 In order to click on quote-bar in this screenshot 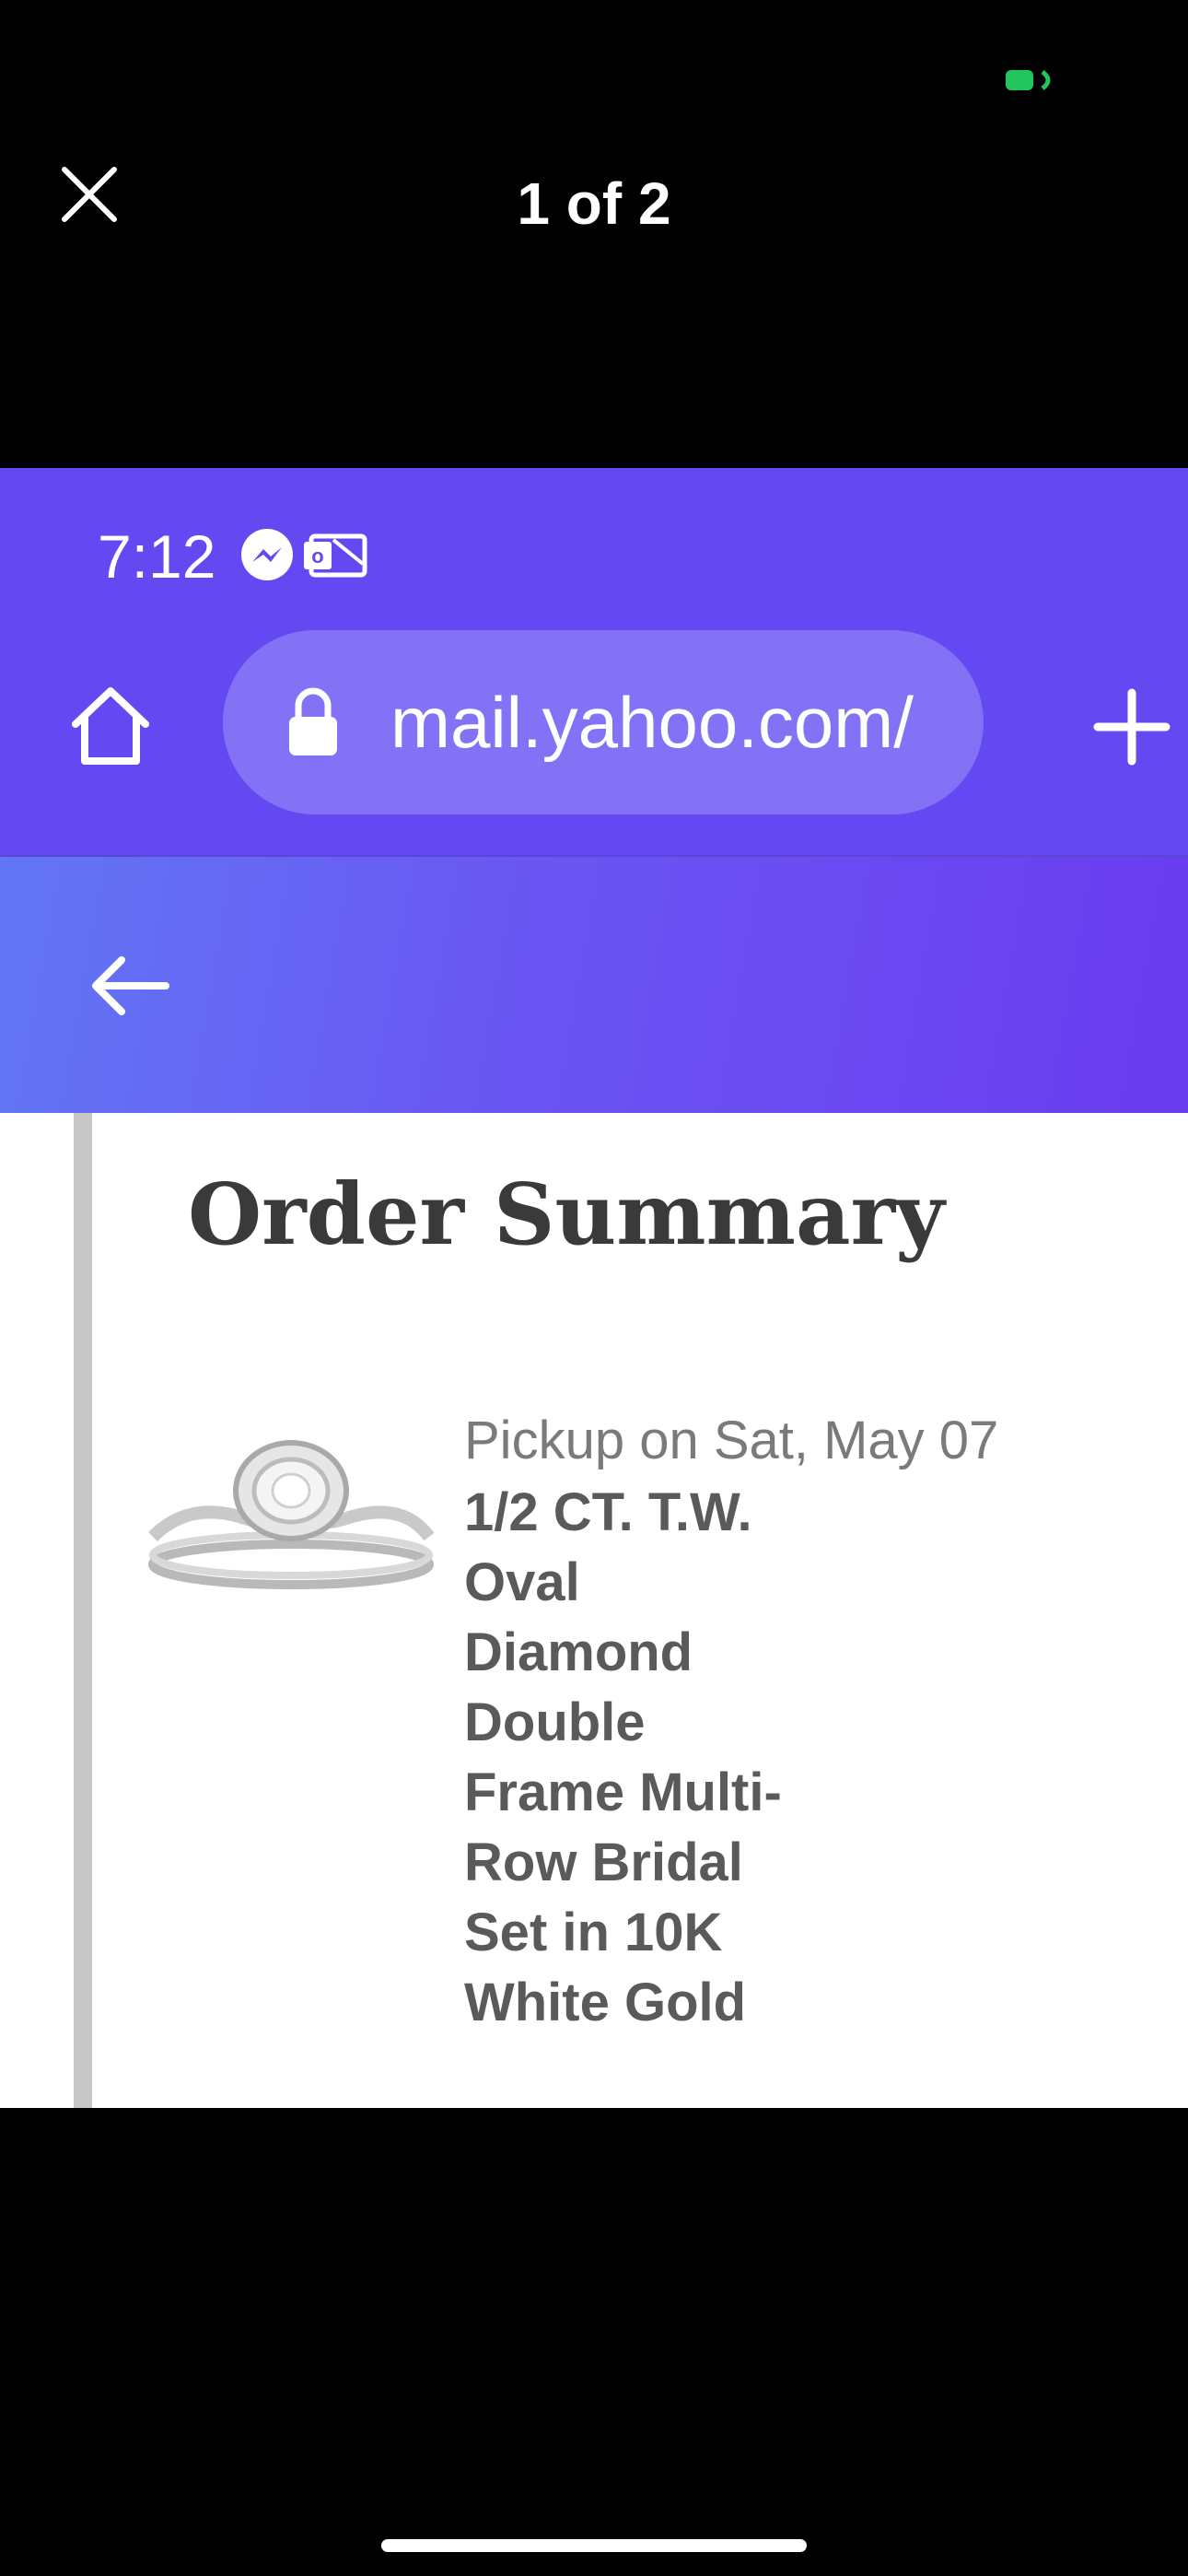, I will do `click(83, 1610)`.